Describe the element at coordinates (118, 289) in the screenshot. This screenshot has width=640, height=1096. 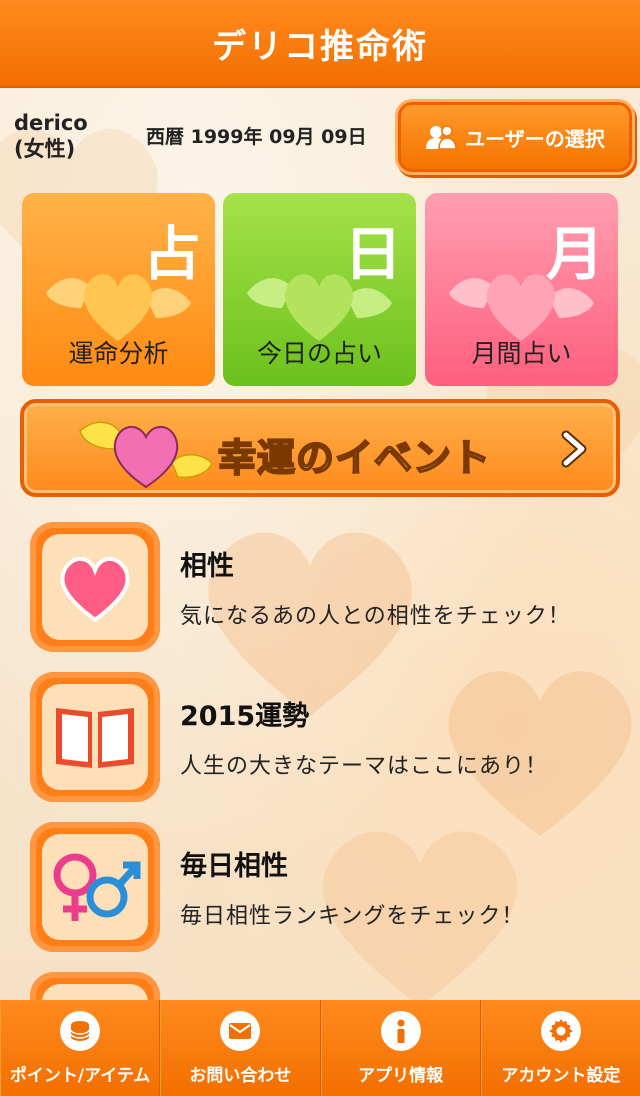
I see `tile-destiny-analysis: 占 運命分析` at that location.